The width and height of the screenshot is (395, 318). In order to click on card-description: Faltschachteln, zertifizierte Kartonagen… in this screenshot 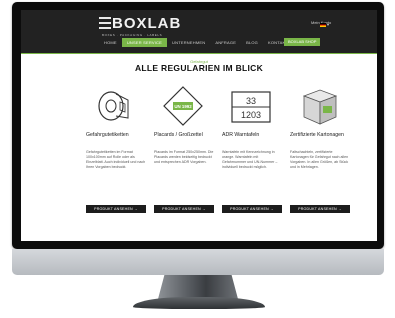, I will do `click(319, 159)`.